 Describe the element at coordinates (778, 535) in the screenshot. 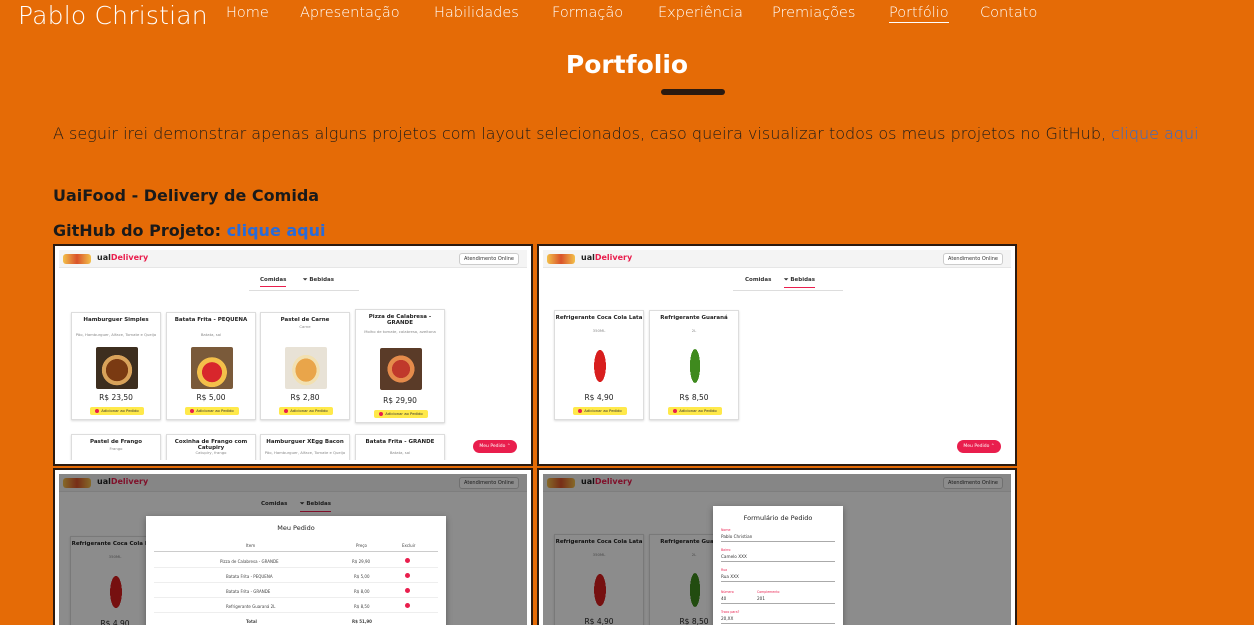

I see `form-field: Nome Pablo Christian` at that location.